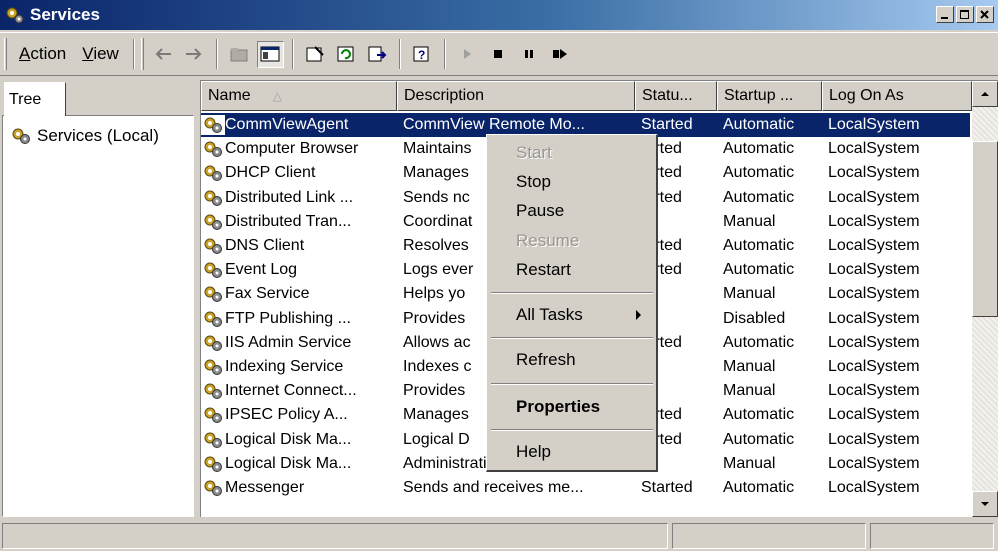 This screenshot has height=551, width=998. Describe the element at coordinates (315, 54) in the screenshot. I see `properties-icon` at that location.